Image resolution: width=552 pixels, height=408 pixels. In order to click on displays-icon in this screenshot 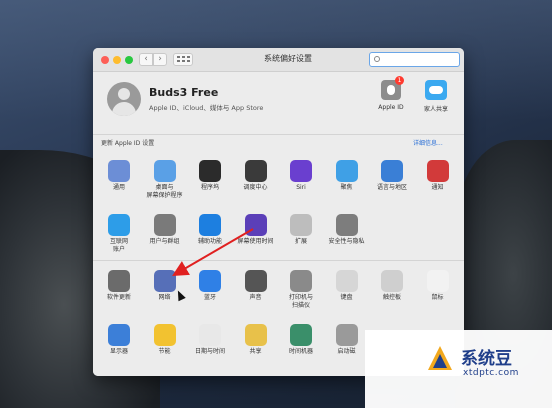, I will do `click(119, 335)`.